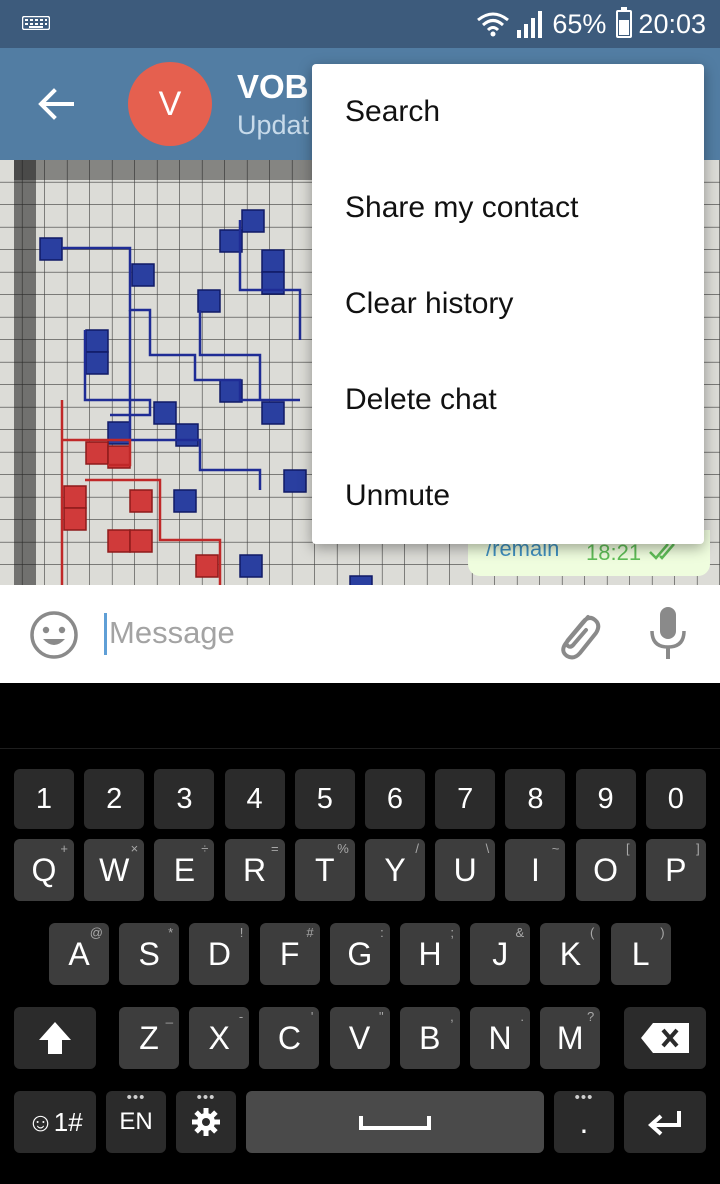 This screenshot has height=1184, width=720. Describe the element at coordinates (535, 870) in the screenshot. I see `key-i: I ~` at that location.